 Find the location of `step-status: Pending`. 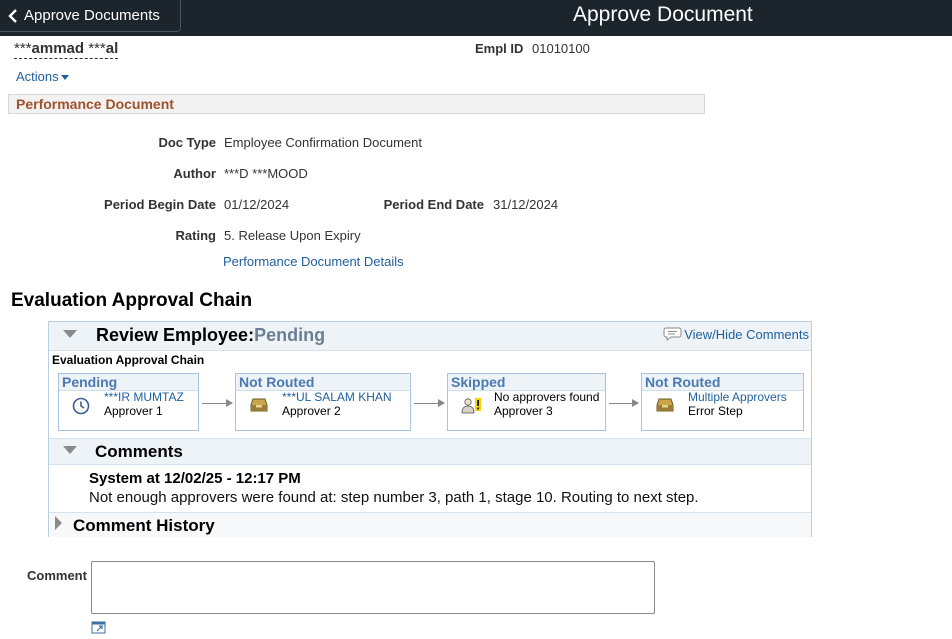

step-status: Pending is located at coordinates (128, 382).